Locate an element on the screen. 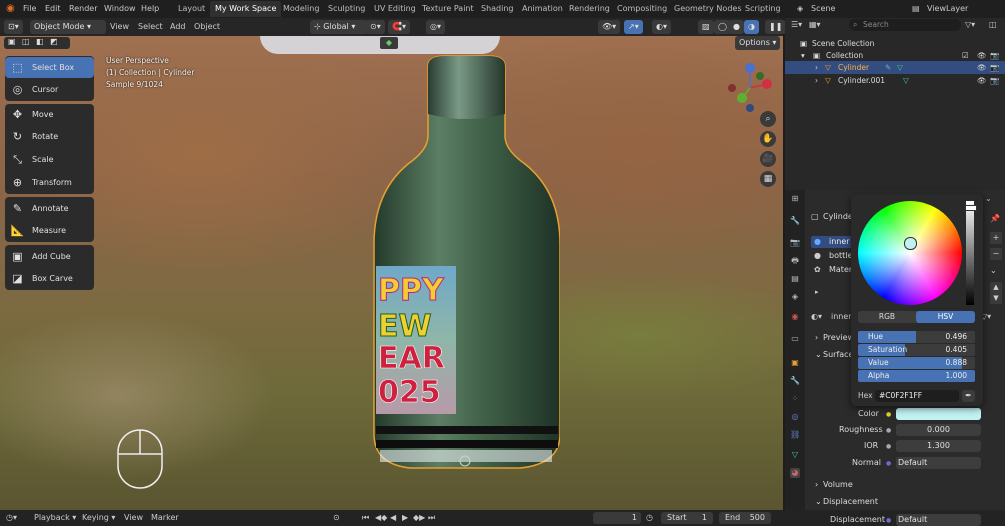 This screenshot has height=526, width=1005. tab-animation: Animation is located at coordinates (542, 9).